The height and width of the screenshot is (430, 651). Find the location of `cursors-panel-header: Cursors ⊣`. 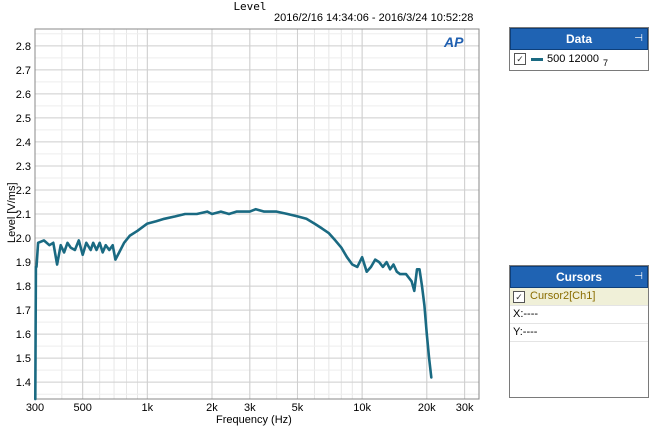

cursors-panel-header: Cursors ⊣ is located at coordinates (579, 277).